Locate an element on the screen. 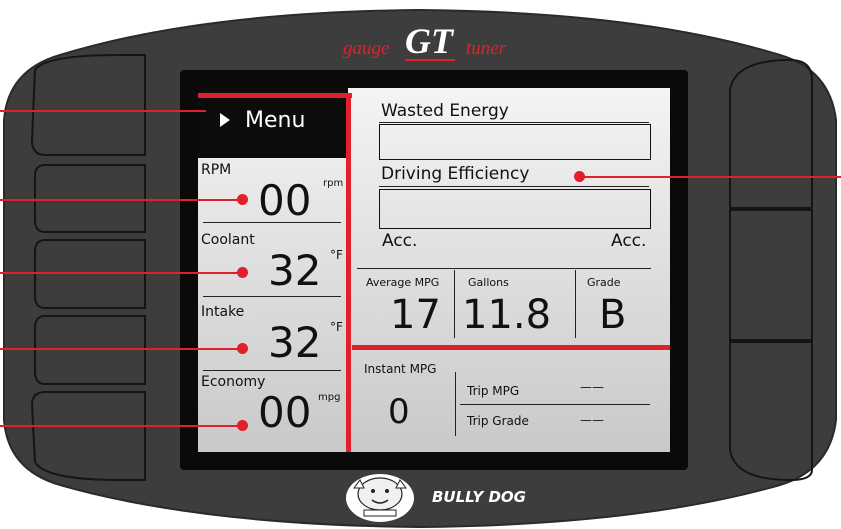  callout-dot-efficiency is located at coordinates (579, 176).